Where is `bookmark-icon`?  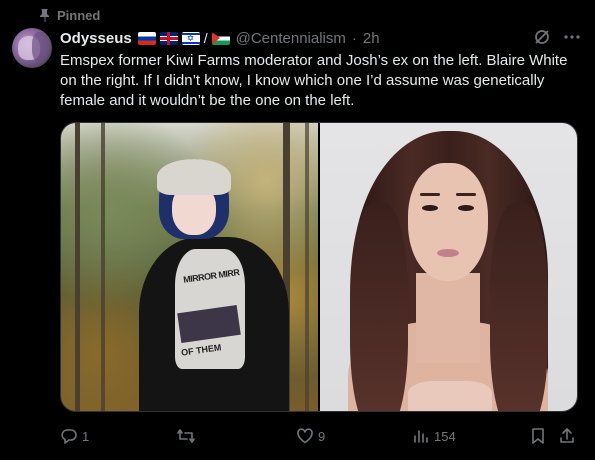 bookmark-icon is located at coordinates (538, 436).